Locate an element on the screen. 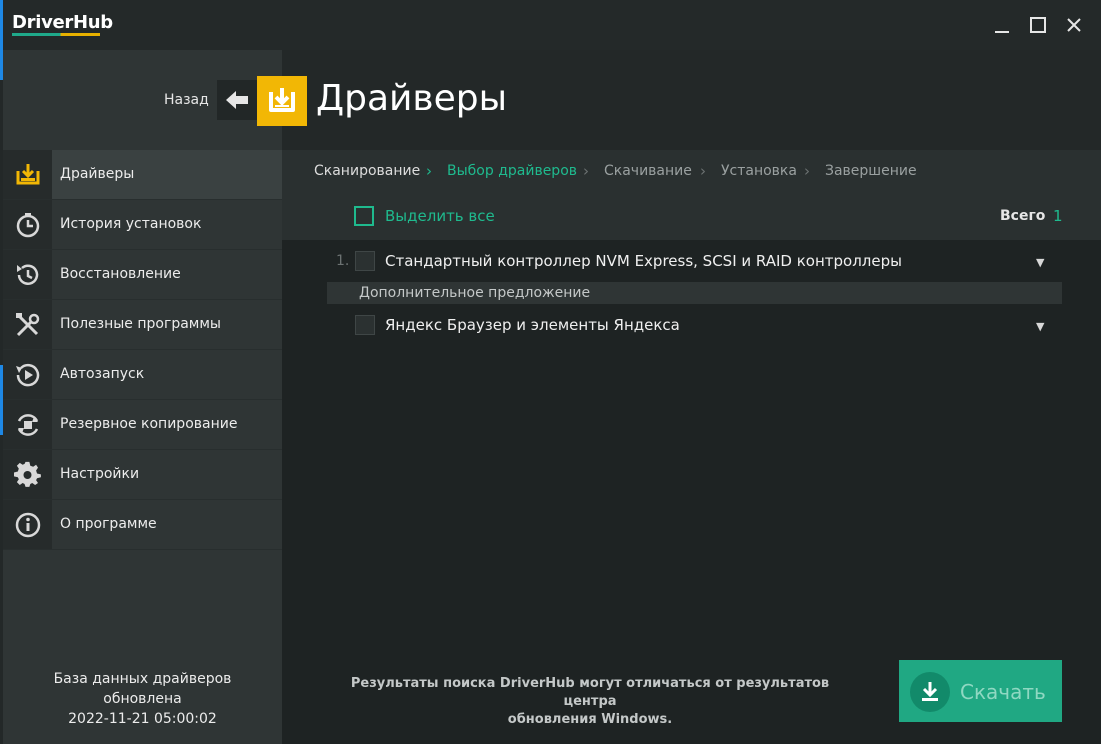  total-label: Всего is located at coordinates (1023, 216).